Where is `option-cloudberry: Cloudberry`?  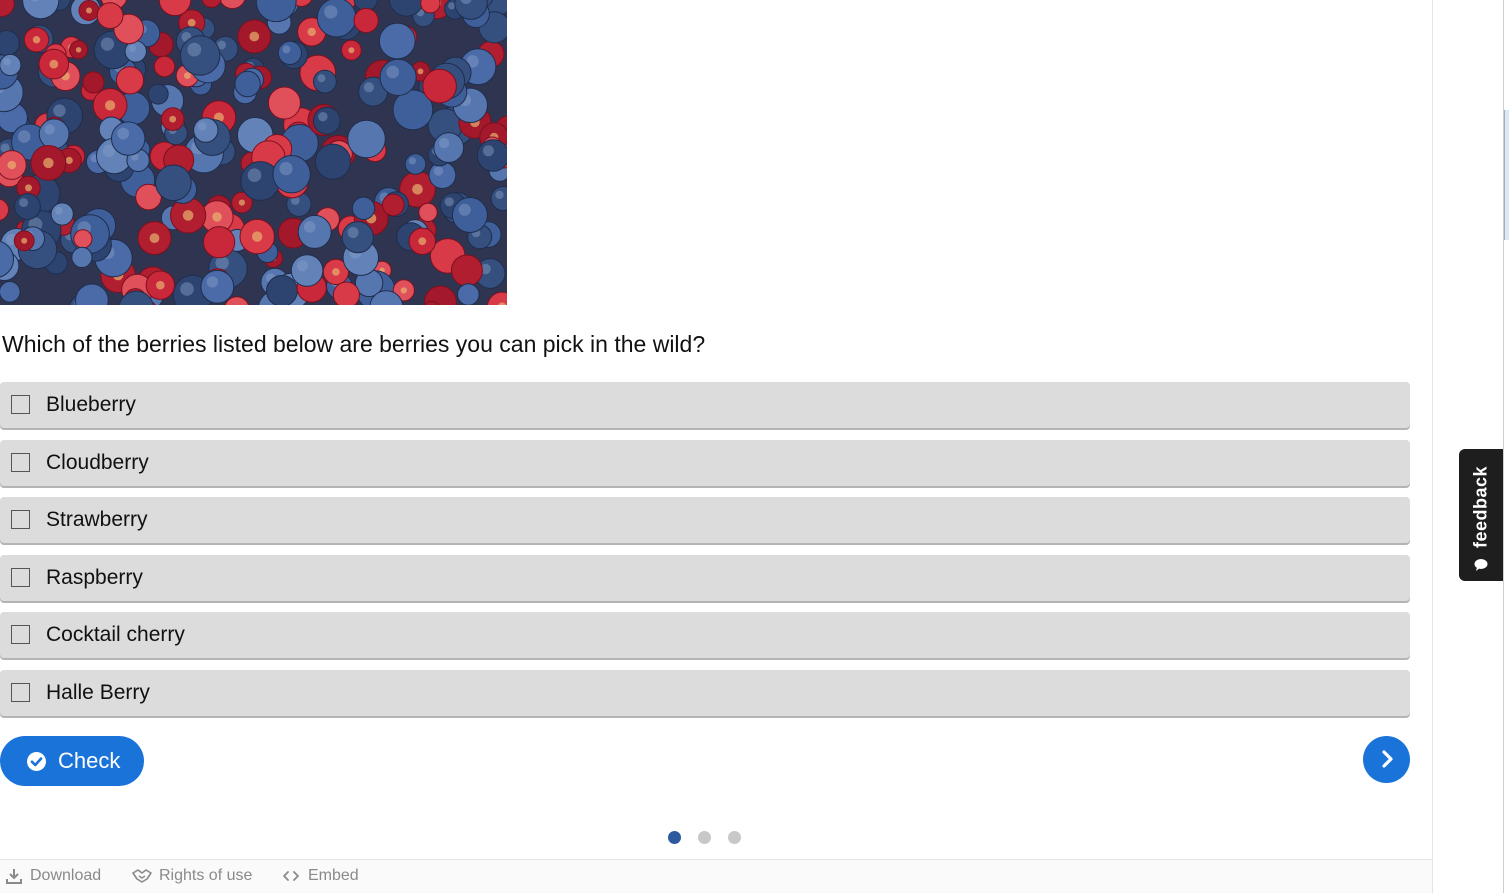 option-cloudberry: Cloudberry is located at coordinates (705, 462).